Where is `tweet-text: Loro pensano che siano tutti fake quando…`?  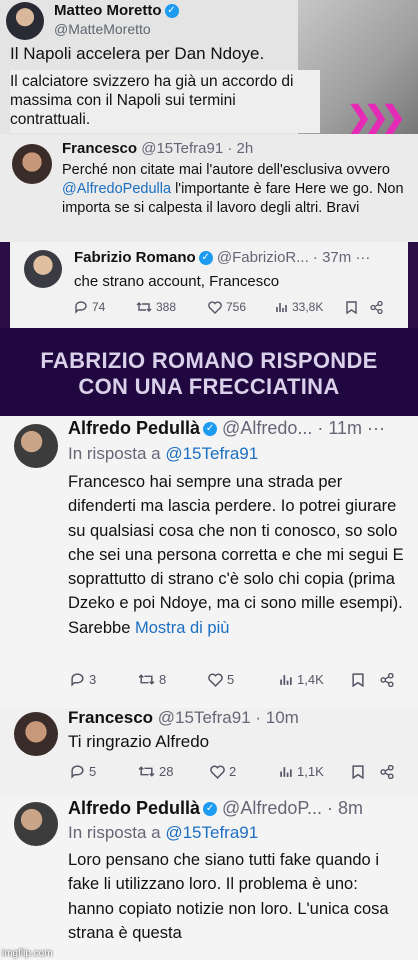 tweet-text: Loro pensano che siano tutti fake quando… is located at coordinates (228, 896).